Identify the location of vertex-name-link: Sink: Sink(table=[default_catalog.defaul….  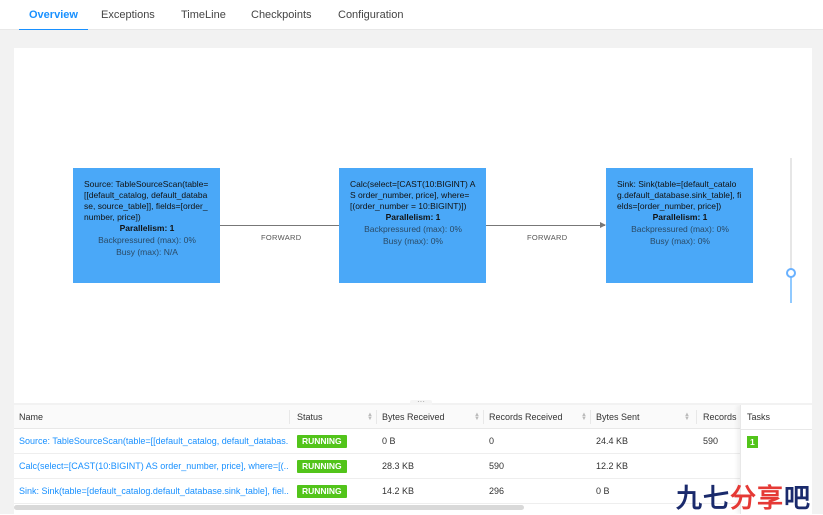
(154, 491).